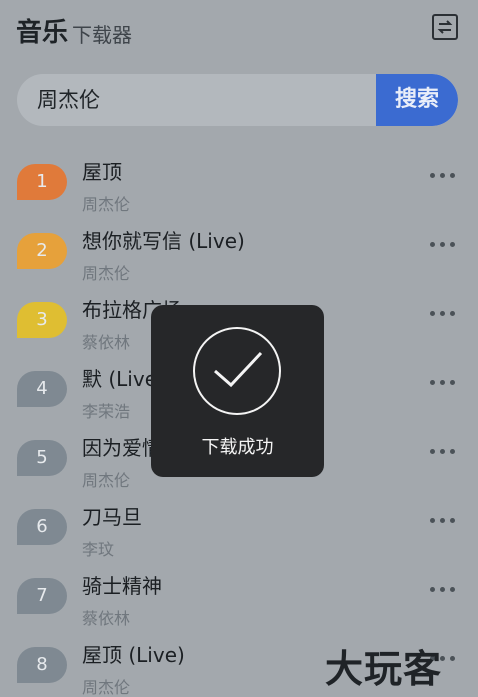  I want to click on watermark: 大玩客, so click(384, 669).